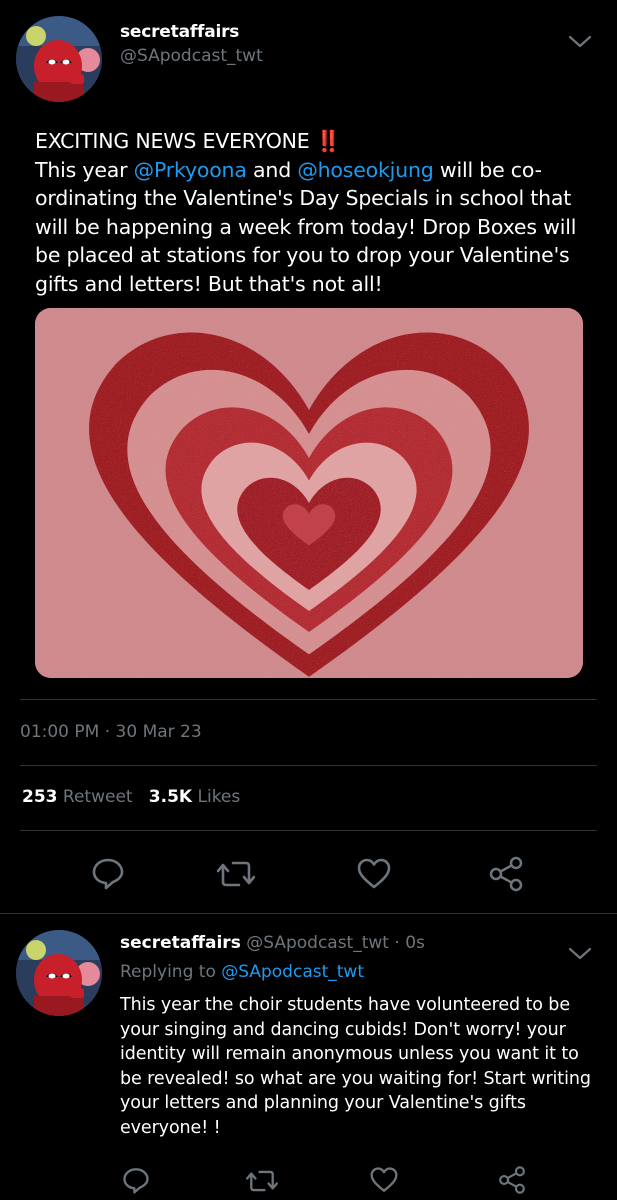 The height and width of the screenshot is (1200, 617). I want to click on replying-to-link: @SApodcast_twt, so click(292, 972).